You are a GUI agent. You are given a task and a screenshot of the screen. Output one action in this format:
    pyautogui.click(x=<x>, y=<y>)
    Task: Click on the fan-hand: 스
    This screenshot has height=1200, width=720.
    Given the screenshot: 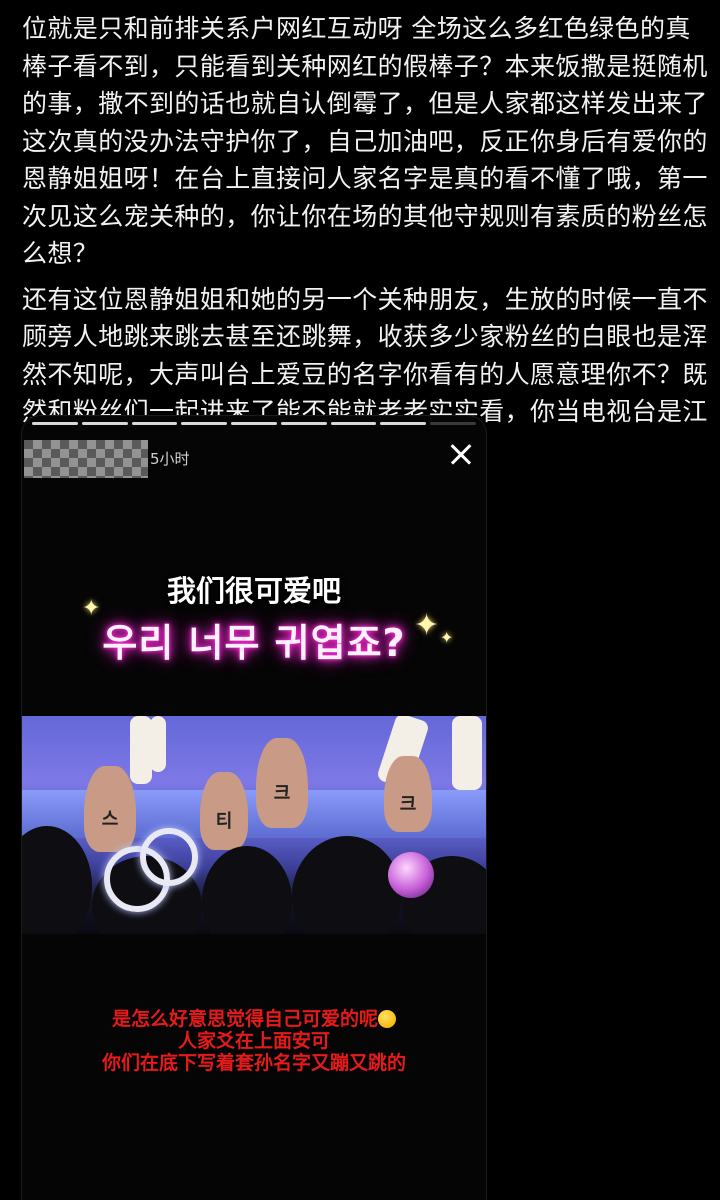 What is the action you would take?
    pyautogui.click(x=110, y=809)
    